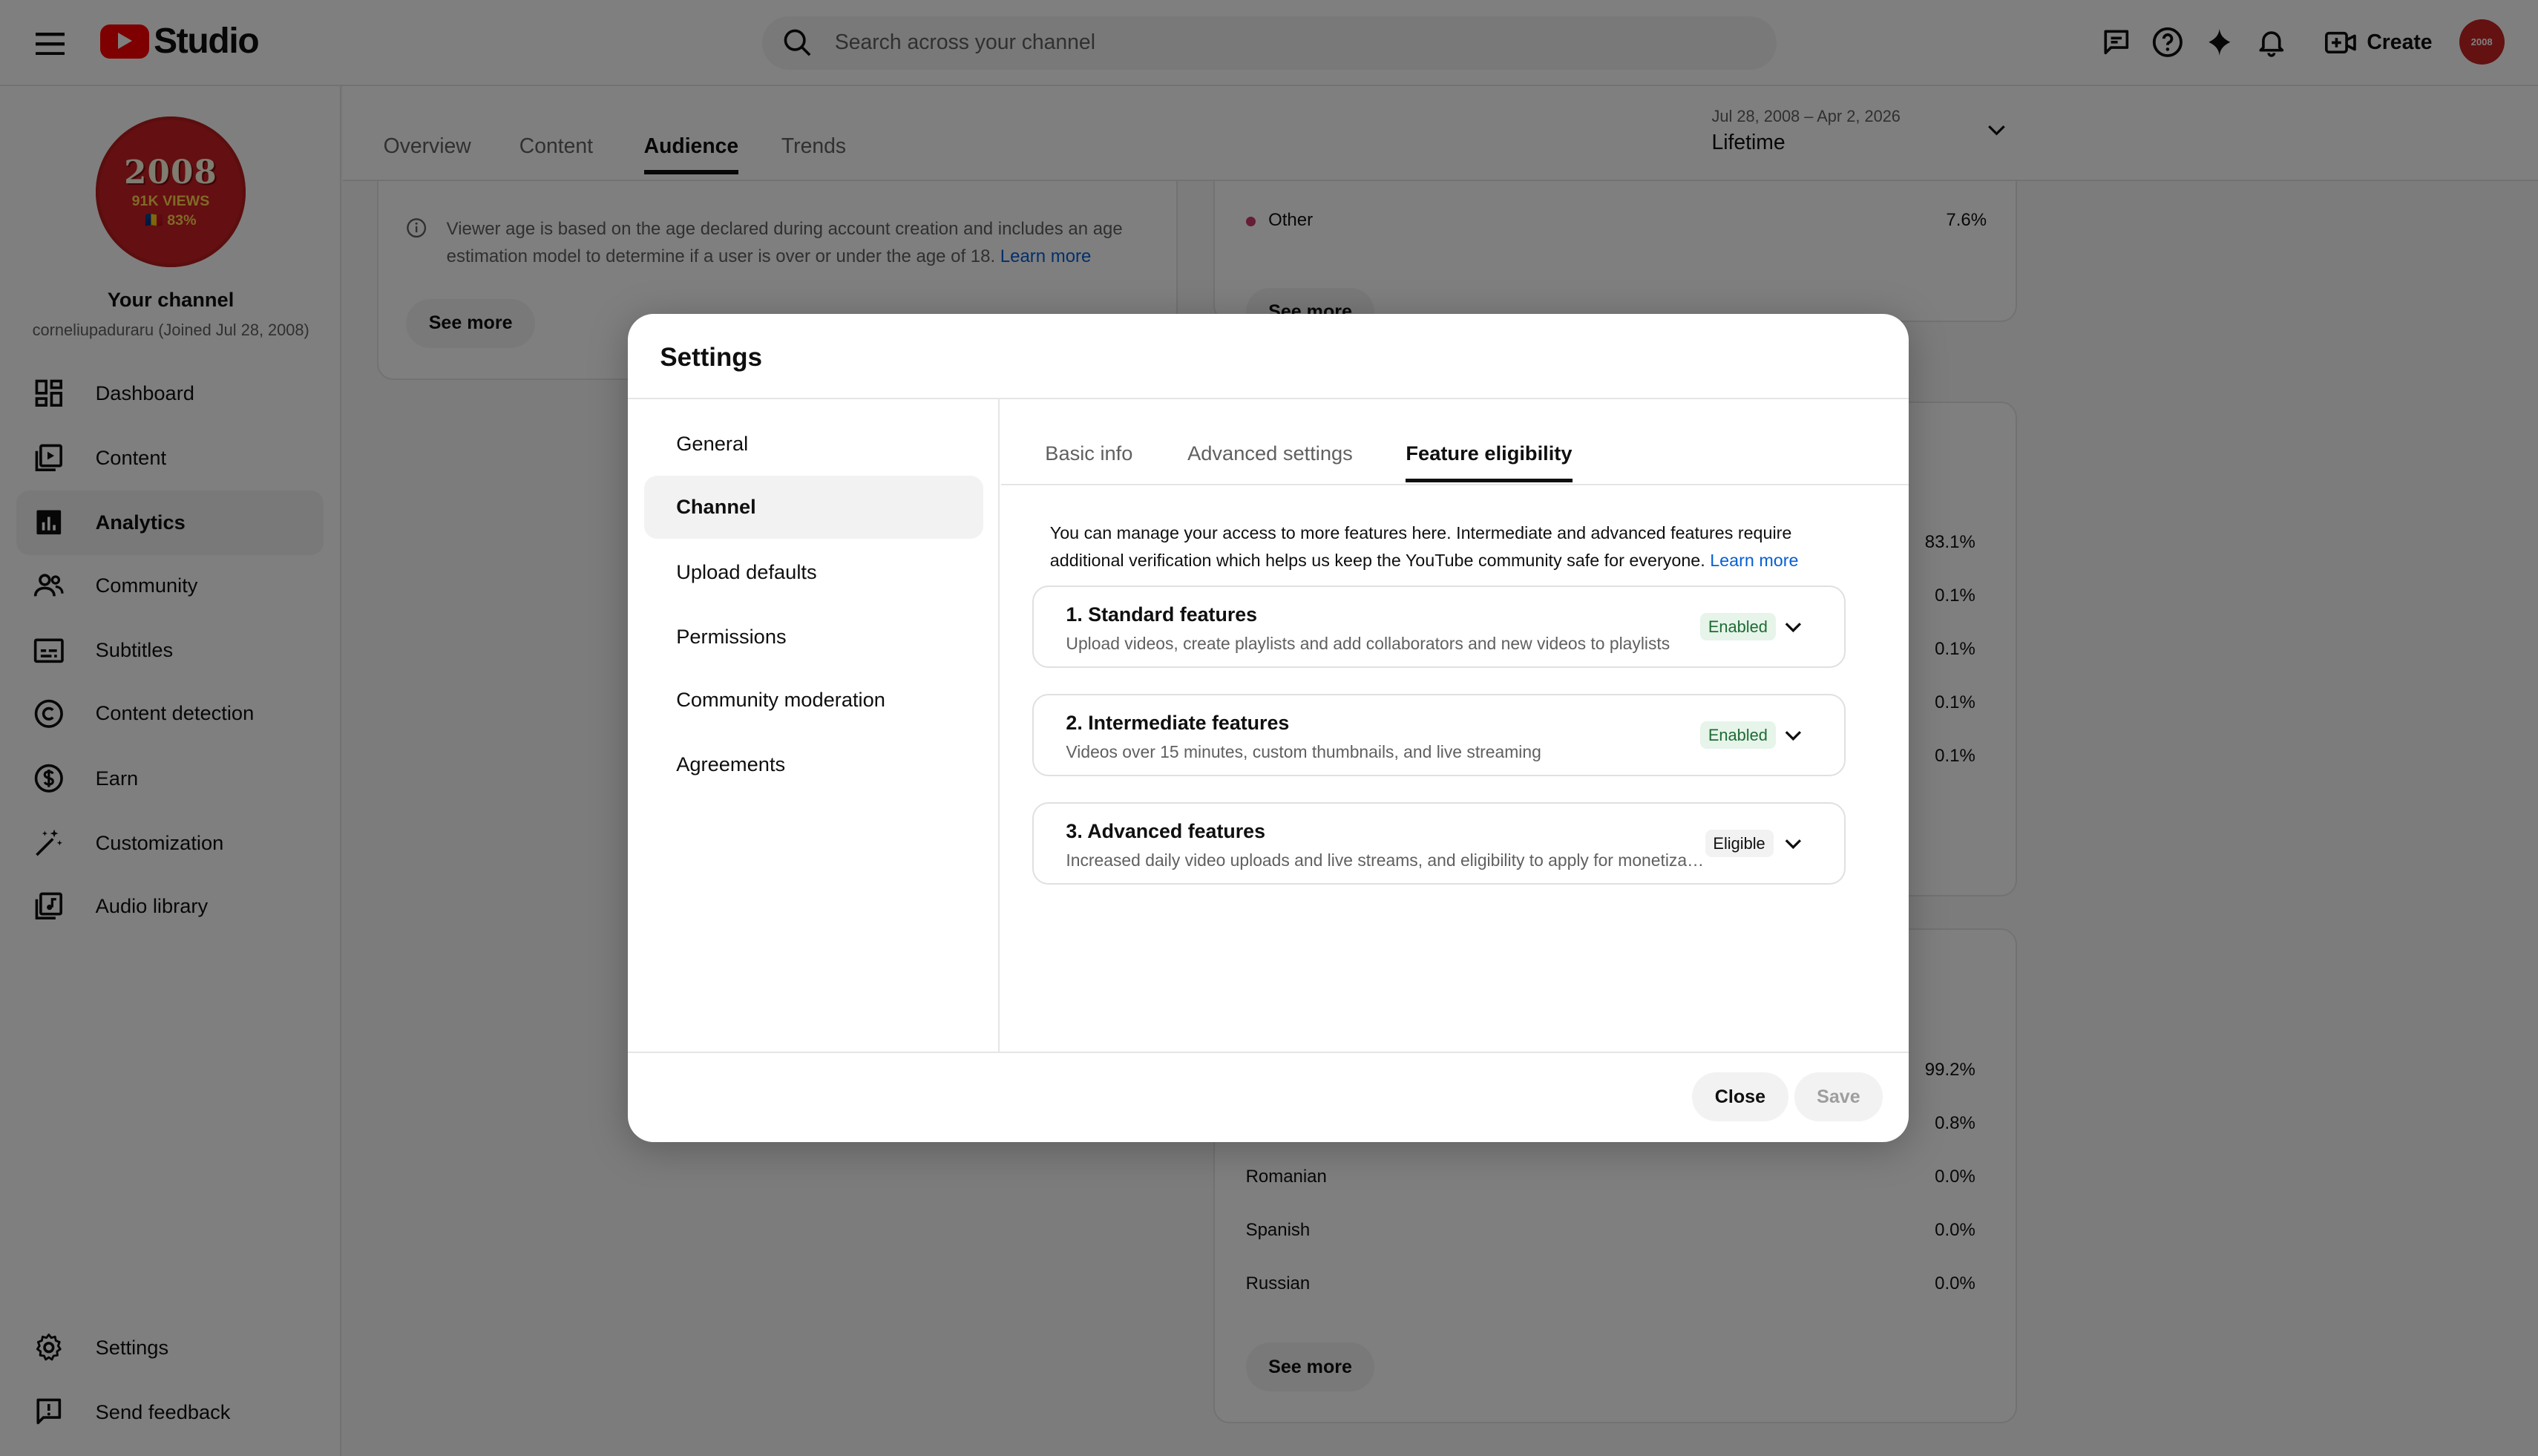  Describe the element at coordinates (780, 699) in the screenshot. I see `settings-nav-label: Community moderation` at that location.